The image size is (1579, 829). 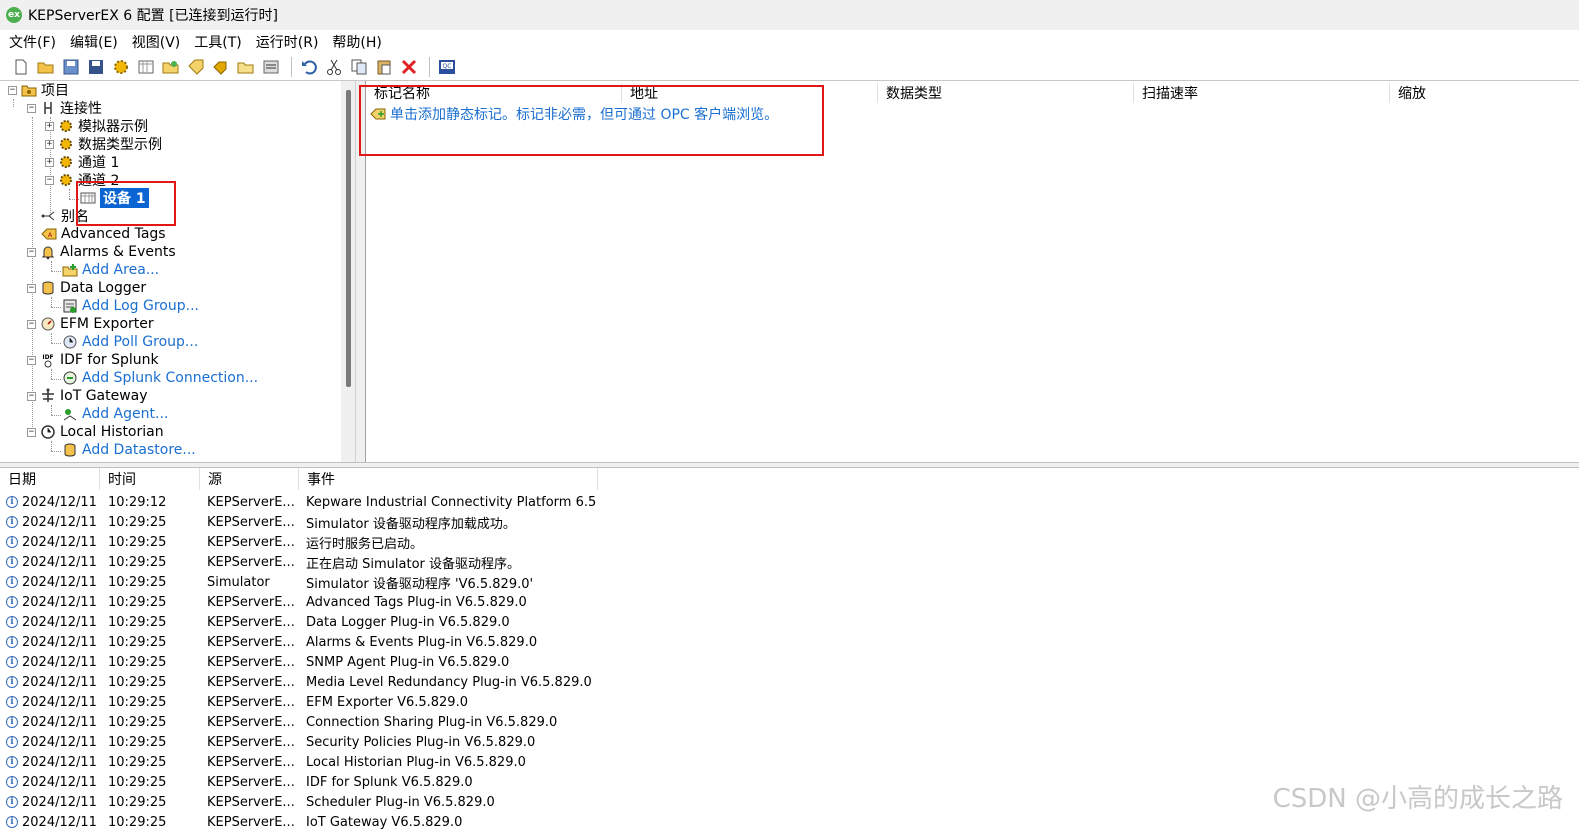 What do you see at coordinates (121, 67) in the screenshot?
I see `new-channel-icon` at bounding box center [121, 67].